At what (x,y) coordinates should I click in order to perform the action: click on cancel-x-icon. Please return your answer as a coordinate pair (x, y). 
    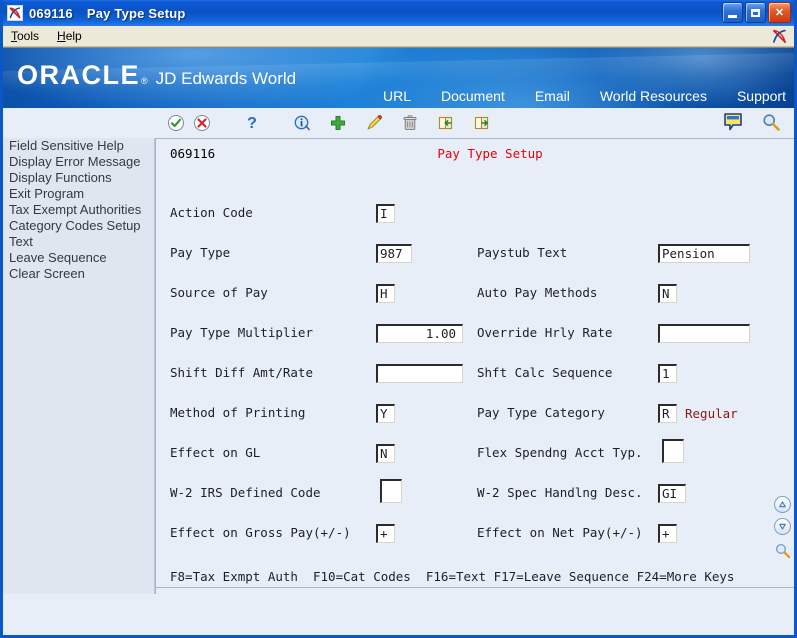
    Looking at the image, I should click on (202, 123).